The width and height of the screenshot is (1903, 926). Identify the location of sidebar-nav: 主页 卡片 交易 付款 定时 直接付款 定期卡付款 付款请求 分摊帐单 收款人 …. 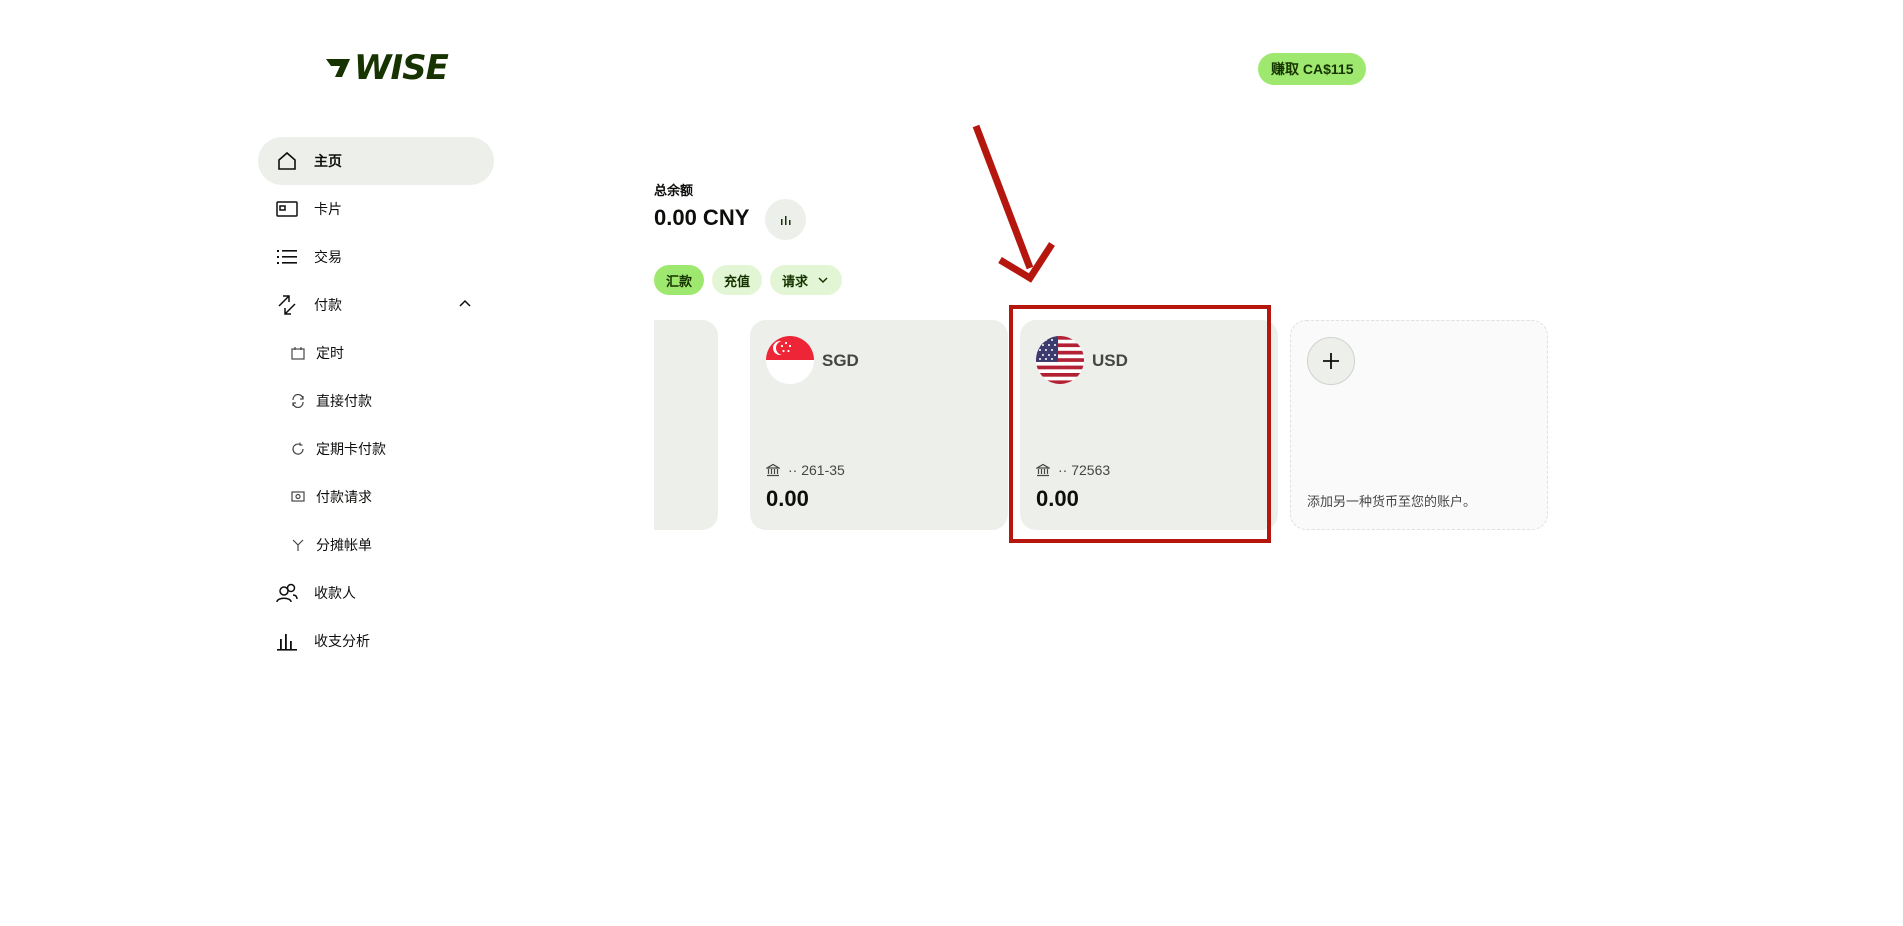
(376, 401).